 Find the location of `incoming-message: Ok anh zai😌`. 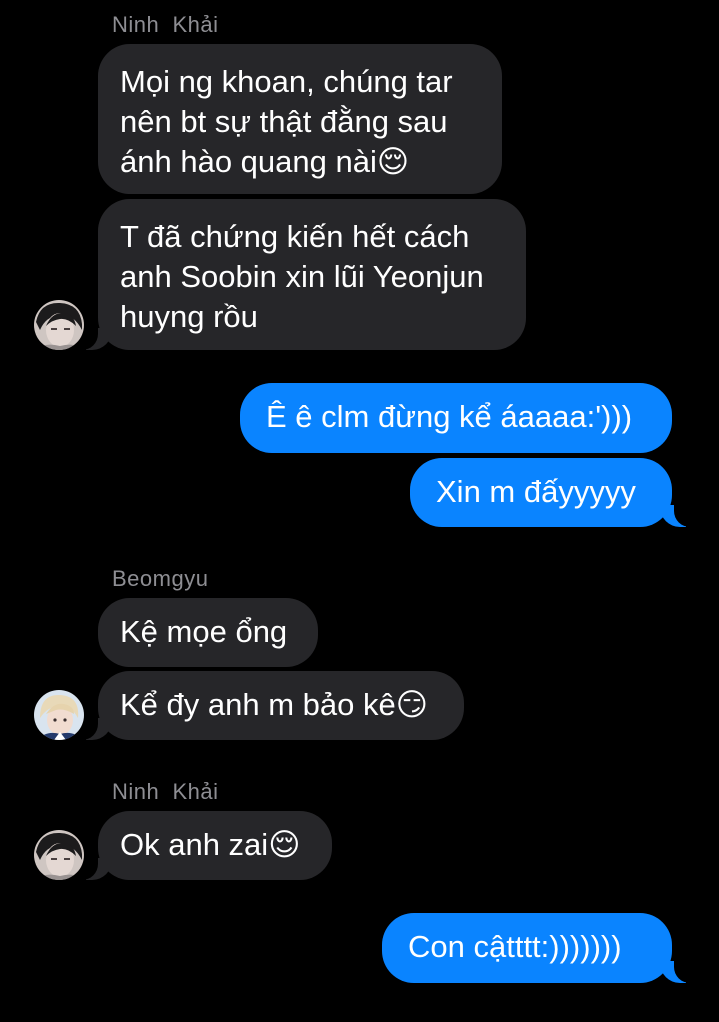

incoming-message: Ok anh zai😌 is located at coordinates (215, 845).